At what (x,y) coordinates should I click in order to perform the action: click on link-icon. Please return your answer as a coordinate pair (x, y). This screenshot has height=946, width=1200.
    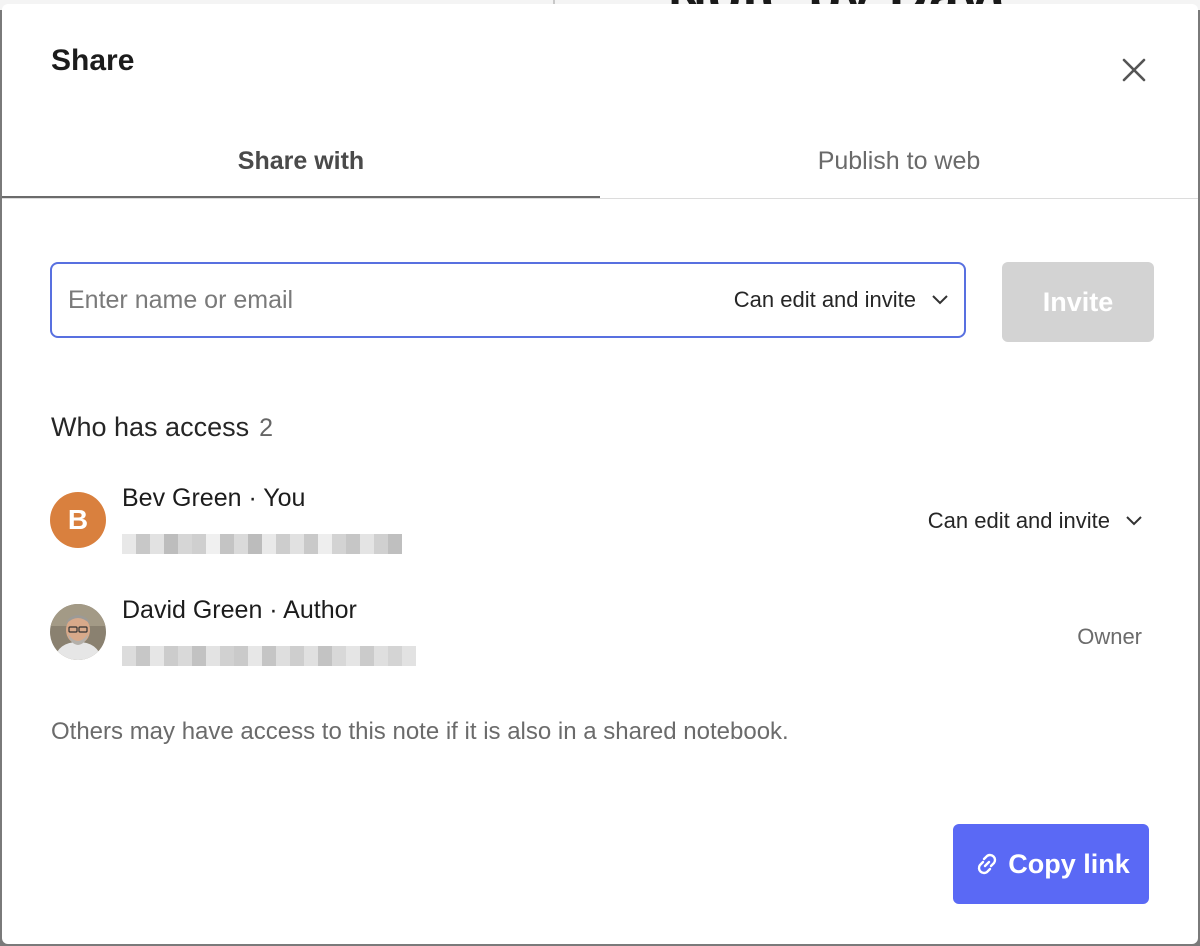
    Looking at the image, I should click on (987, 864).